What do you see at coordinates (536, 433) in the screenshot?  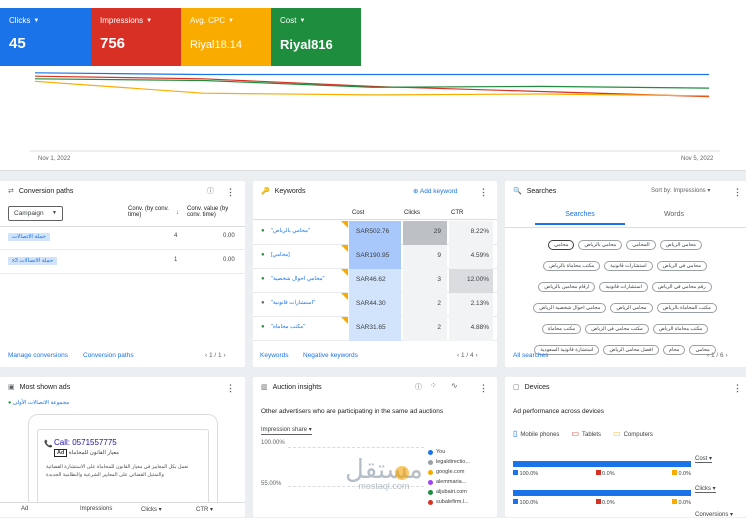 I see `device-legend-item: ▯ Mobile phones` at bounding box center [536, 433].